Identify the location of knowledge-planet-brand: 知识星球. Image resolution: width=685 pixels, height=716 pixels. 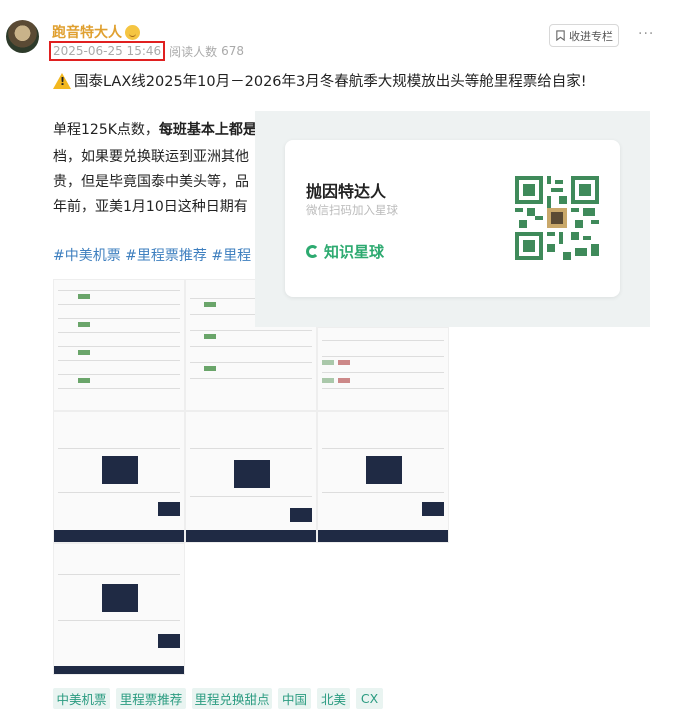
(345, 251).